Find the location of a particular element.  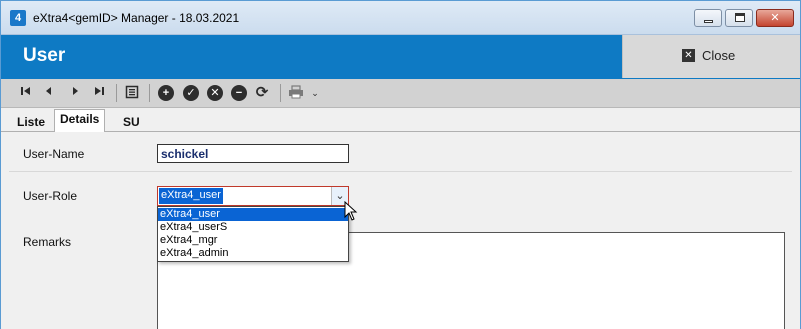

cancel-edit-icon: ✕ is located at coordinates (215, 93).